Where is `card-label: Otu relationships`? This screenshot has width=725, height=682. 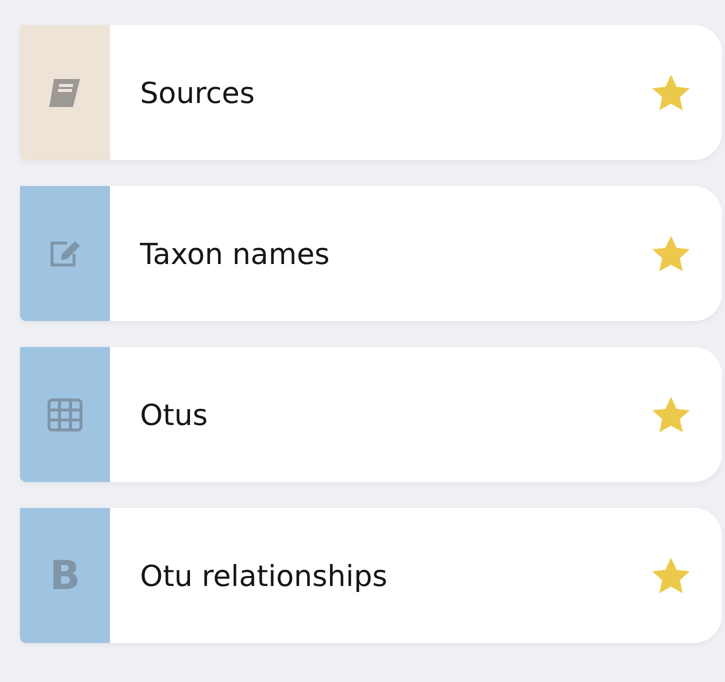 card-label: Otu relationships is located at coordinates (264, 575).